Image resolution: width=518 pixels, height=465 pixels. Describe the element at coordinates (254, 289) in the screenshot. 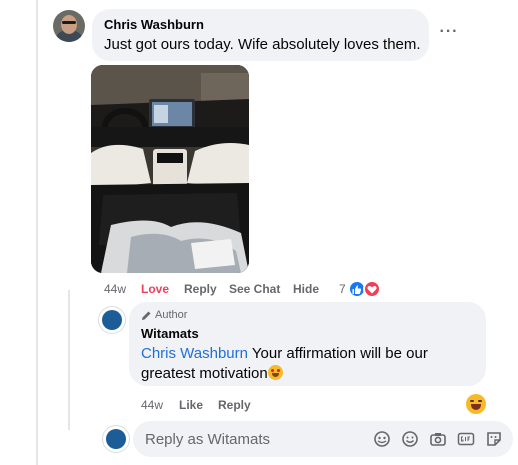

I see `see-chat-button: See Chat` at that location.